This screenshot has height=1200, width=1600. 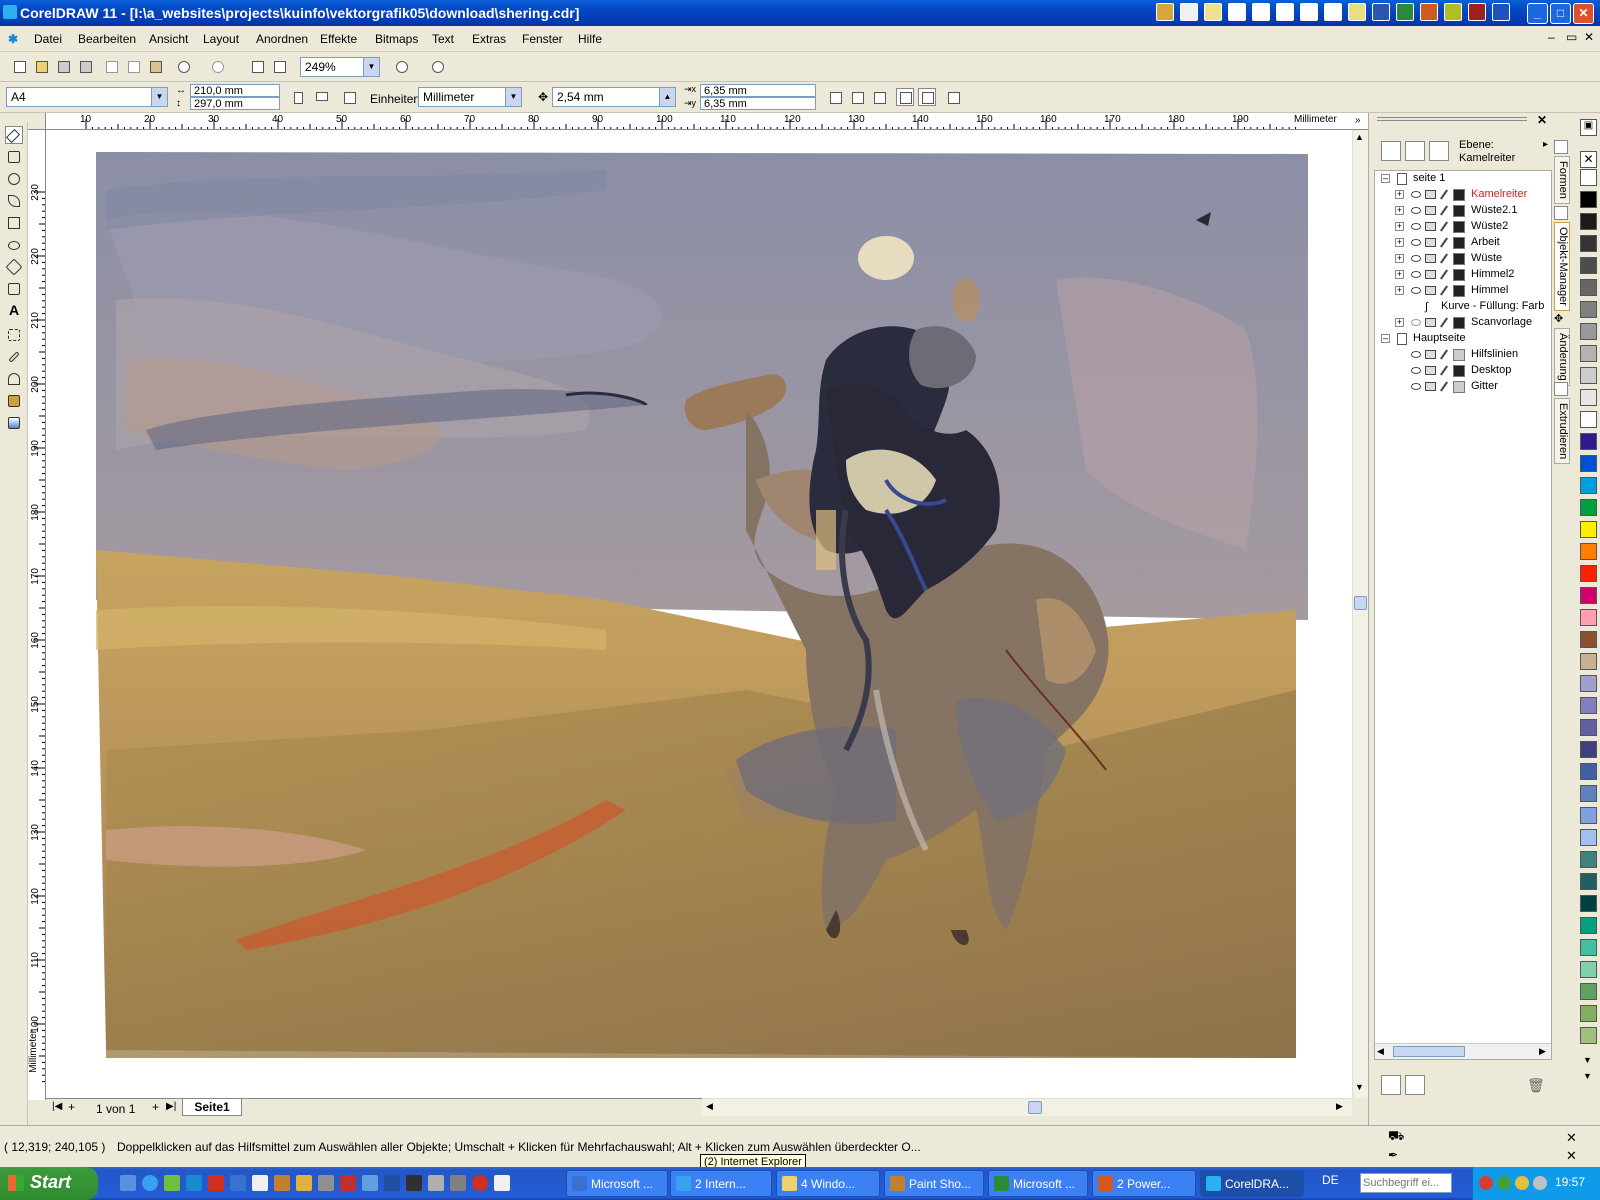 I want to click on palette-expand: ▼, so click(x=1587, y=1076).